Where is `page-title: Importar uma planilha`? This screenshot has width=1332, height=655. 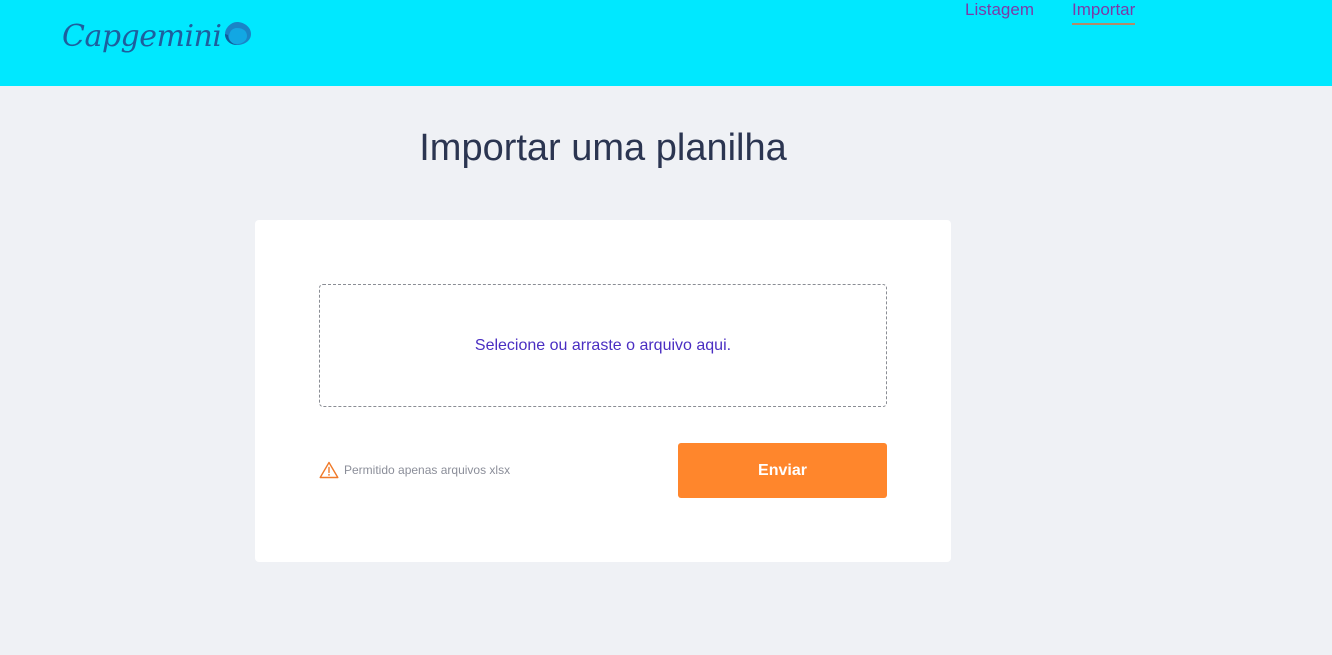
page-title: Importar uma planilha is located at coordinates (603, 148).